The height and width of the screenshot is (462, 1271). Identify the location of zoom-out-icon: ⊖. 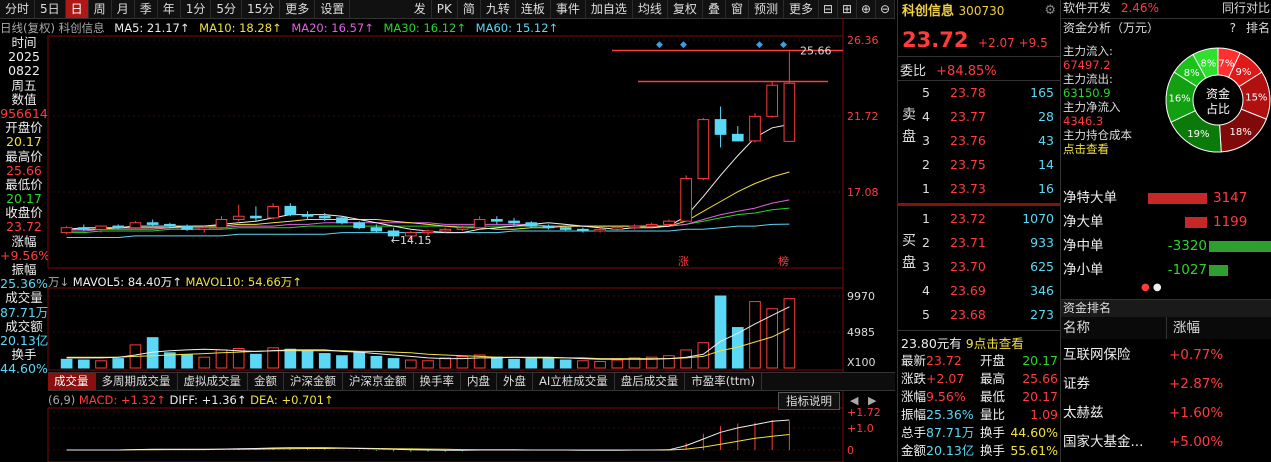
(885, 9).